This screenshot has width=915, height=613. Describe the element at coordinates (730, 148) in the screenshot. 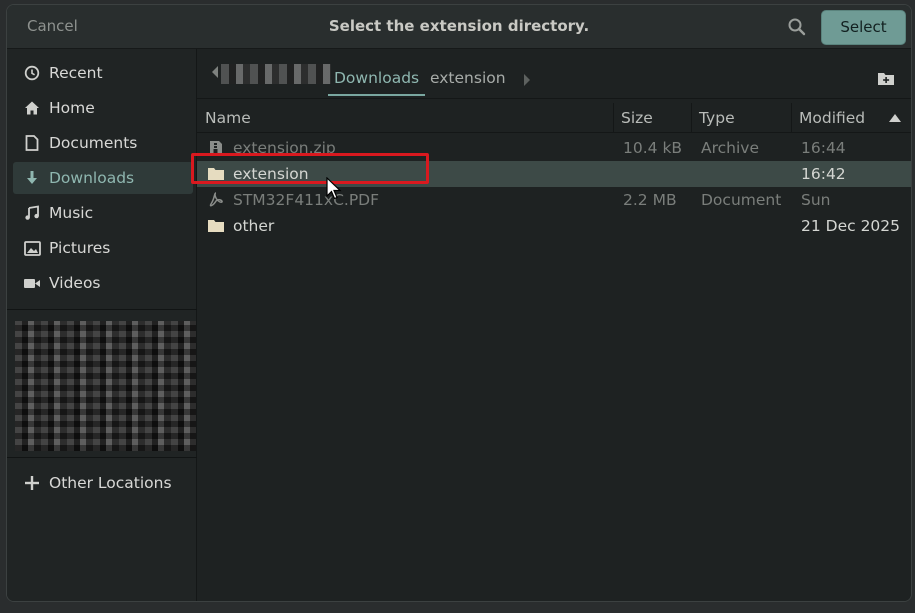

I see `file-type: Archive` at that location.